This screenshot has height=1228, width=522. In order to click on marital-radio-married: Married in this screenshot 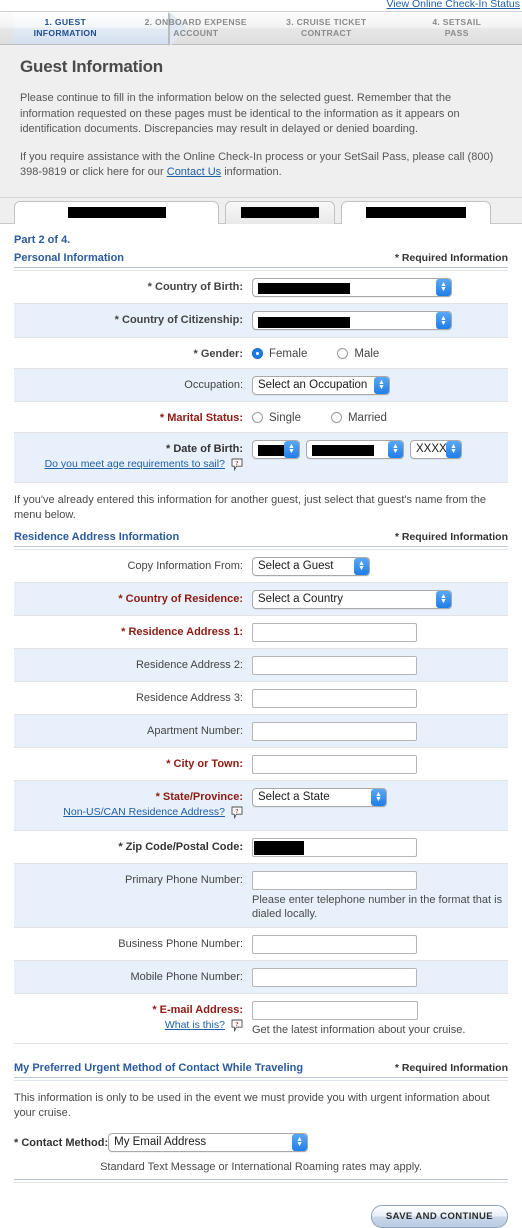, I will do `click(359, 418)`.